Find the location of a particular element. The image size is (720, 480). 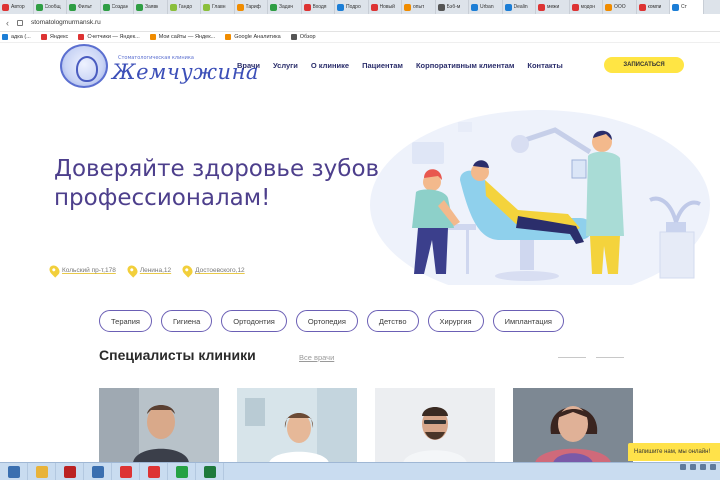

tab-label: модон is located at coordinates (588, 7).